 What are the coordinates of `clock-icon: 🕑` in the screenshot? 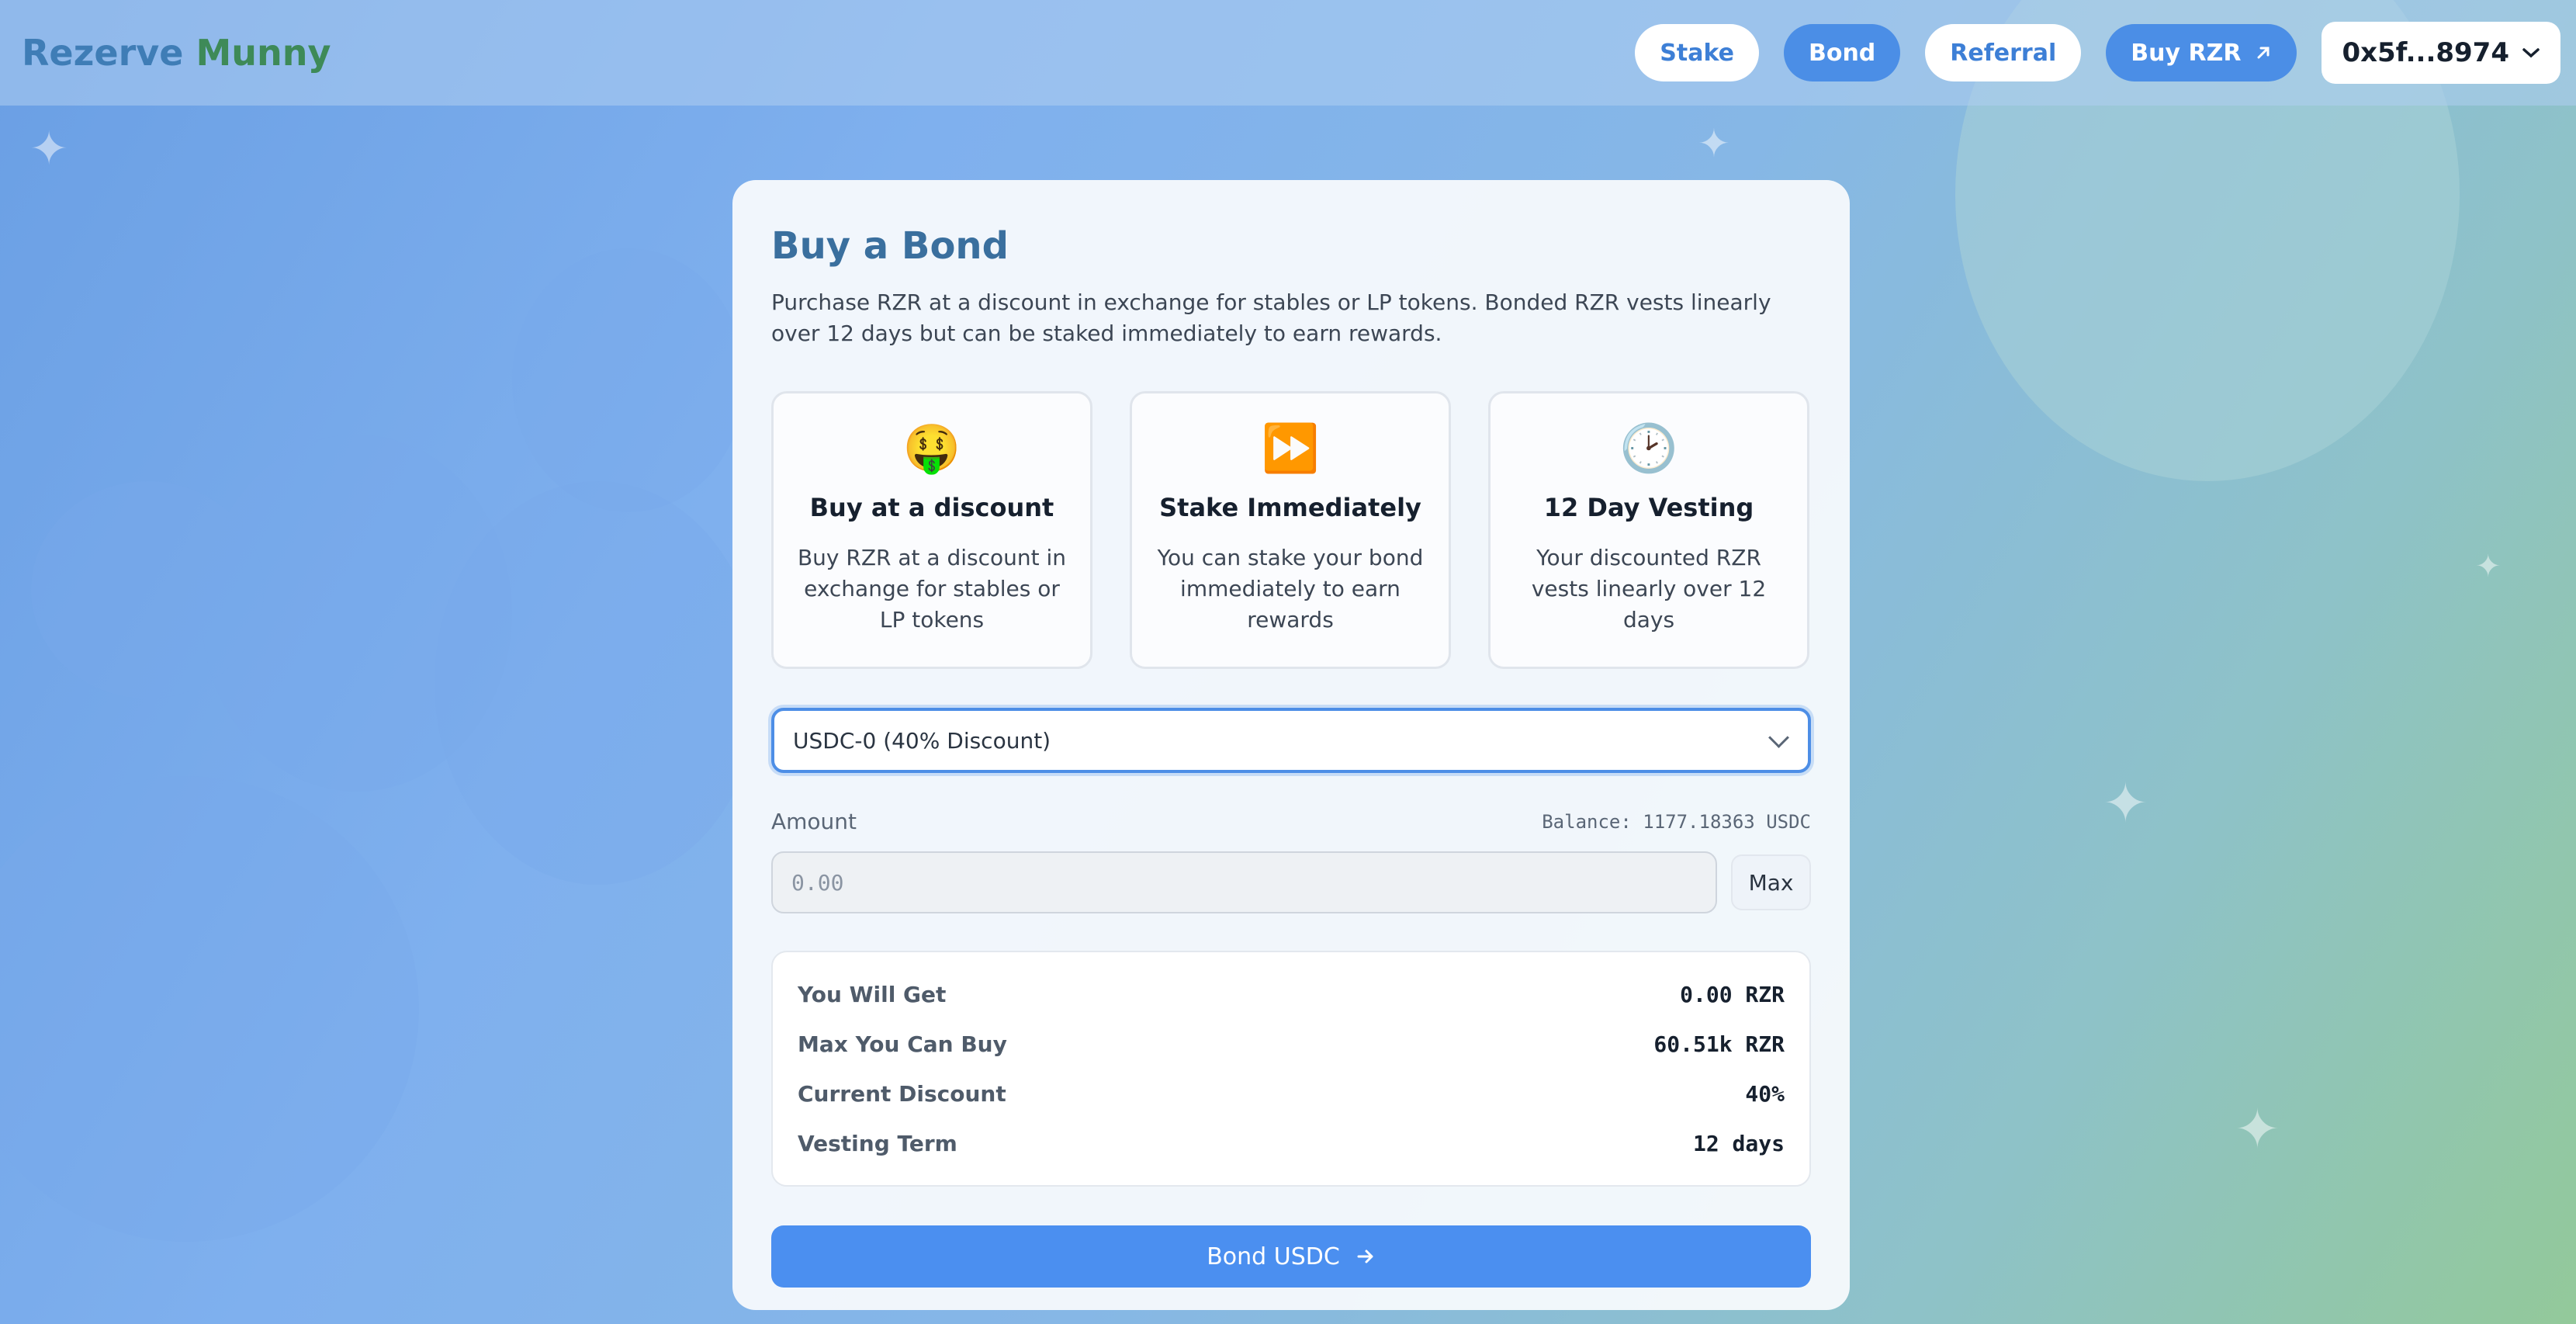 It's located at (1648, 448).